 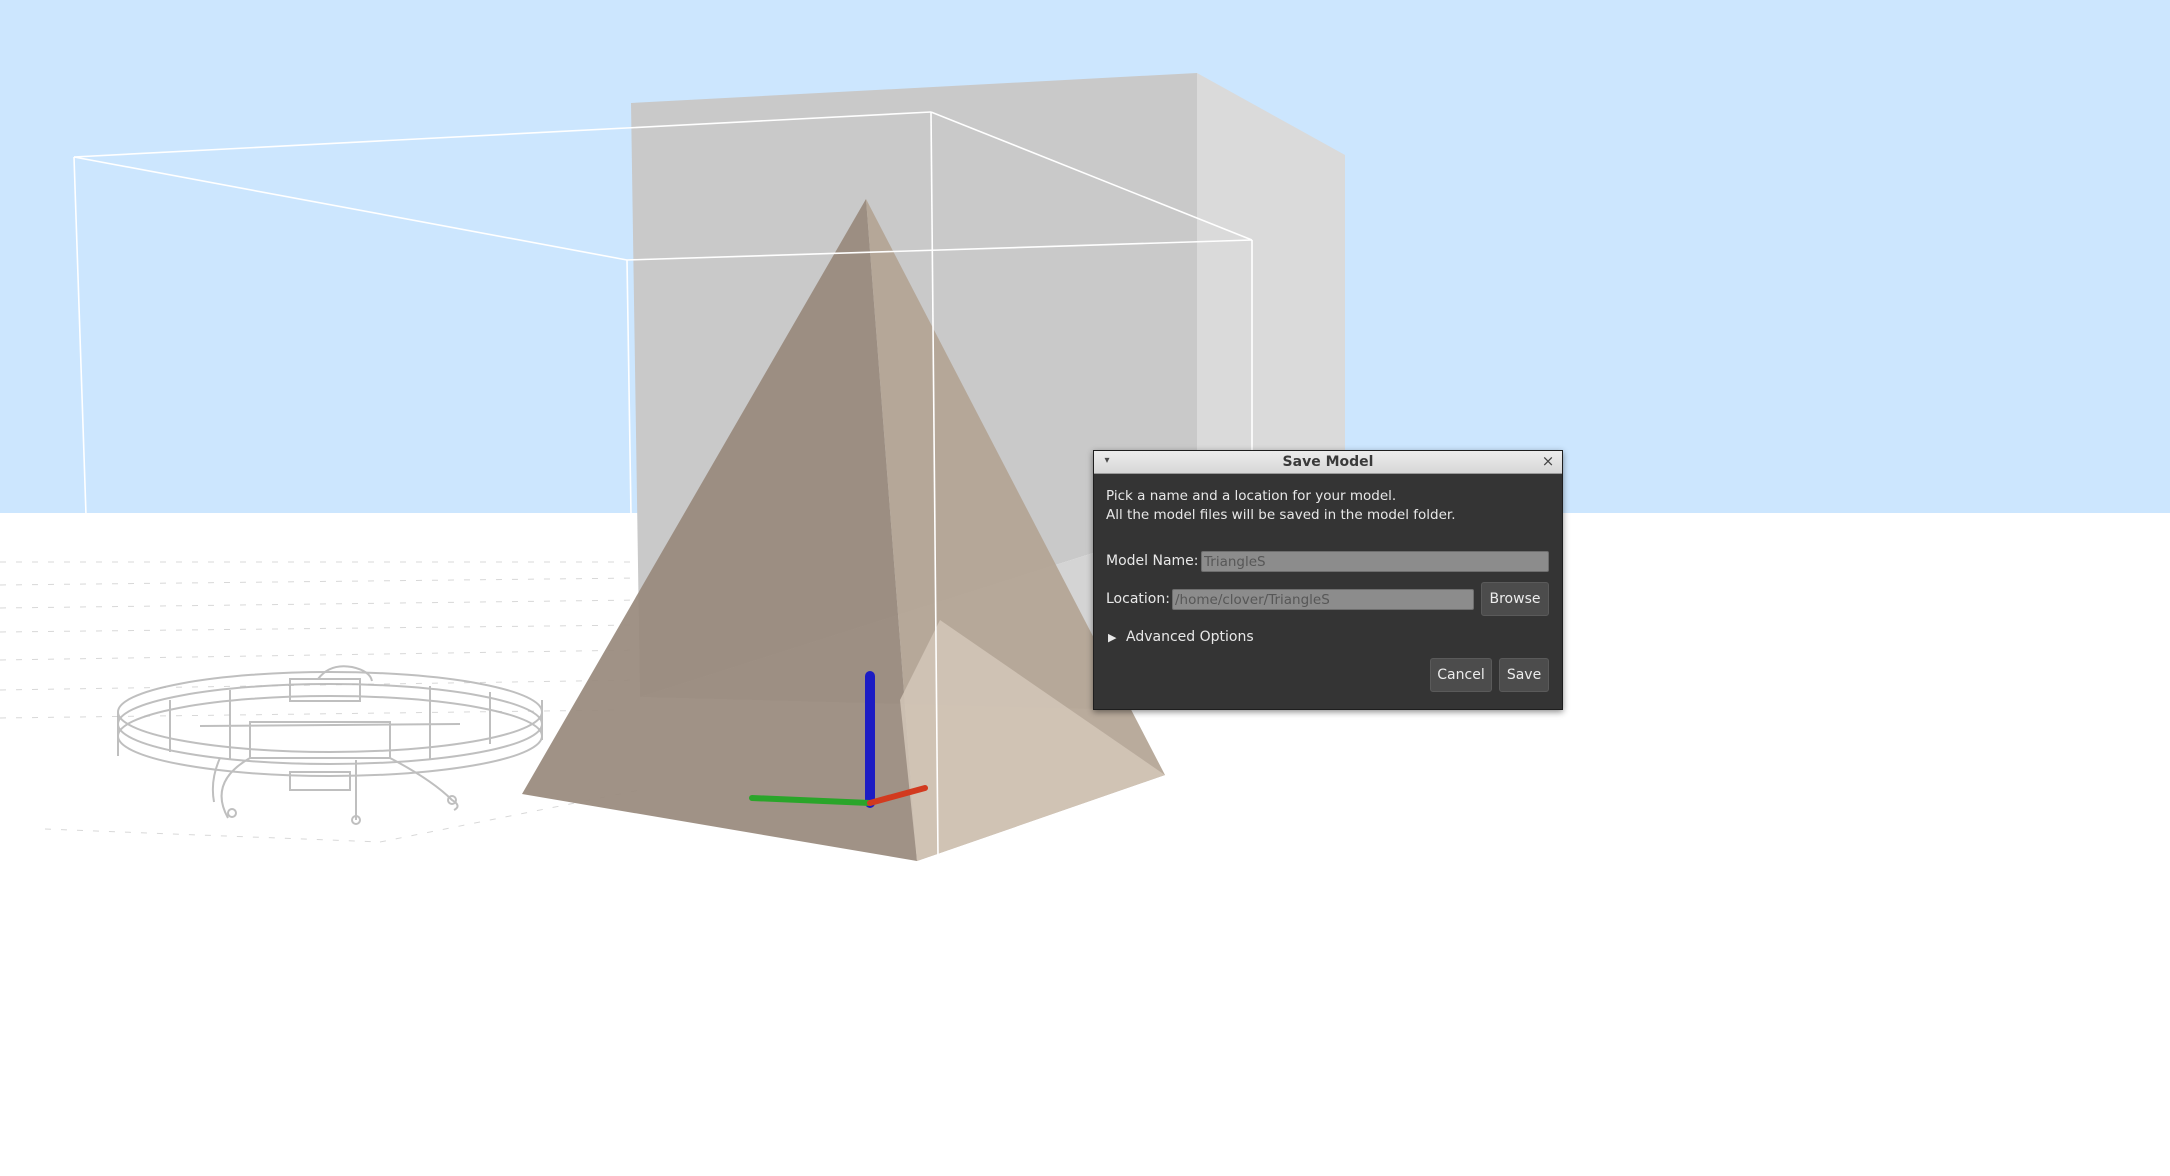 I want to click on dialog-title: Save Model, so click(x=1328, y=462).